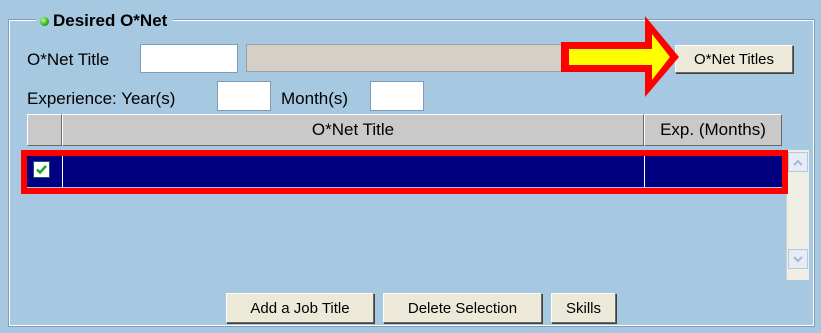 This screenshot has width=821, height=333. Describe the element at coordinates (397, 96) in the screenshot. I see `months-input` at that location.